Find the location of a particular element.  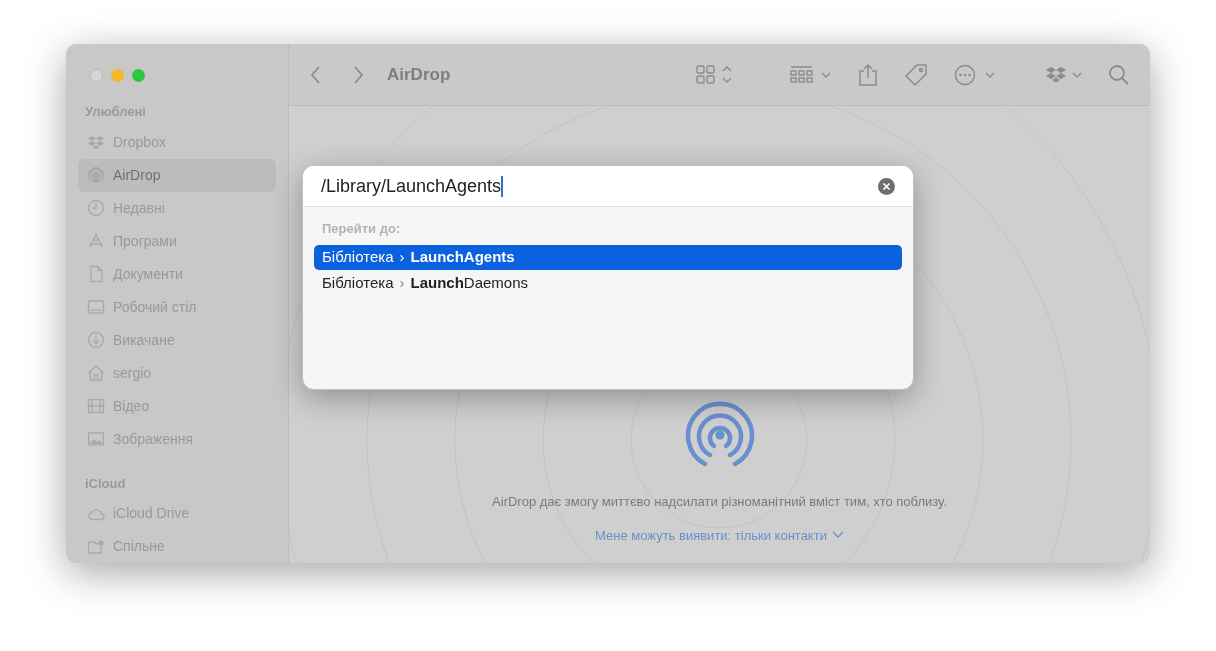

home-icon is located at coordinates (96, 373).